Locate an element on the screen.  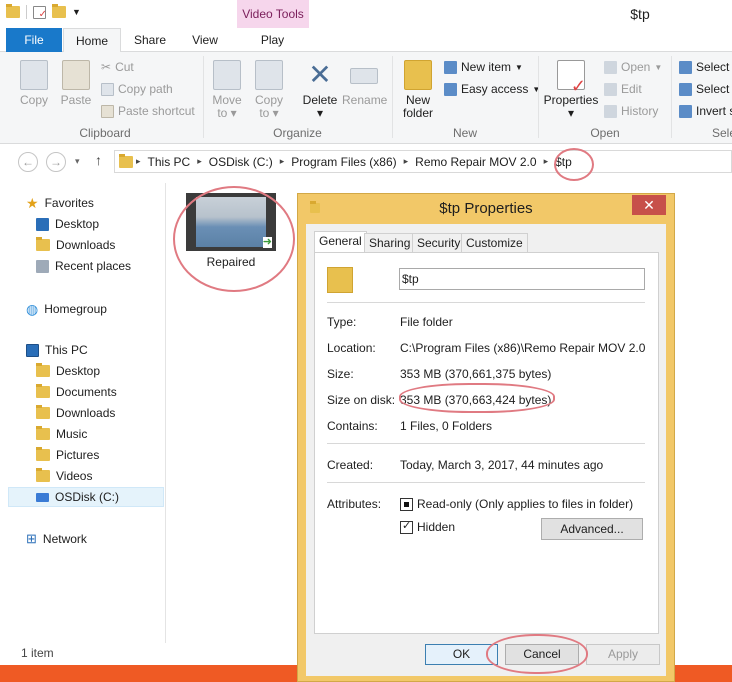
breadcrumb-program-files: Program Files (x86) is located at coordinates (343, 162).